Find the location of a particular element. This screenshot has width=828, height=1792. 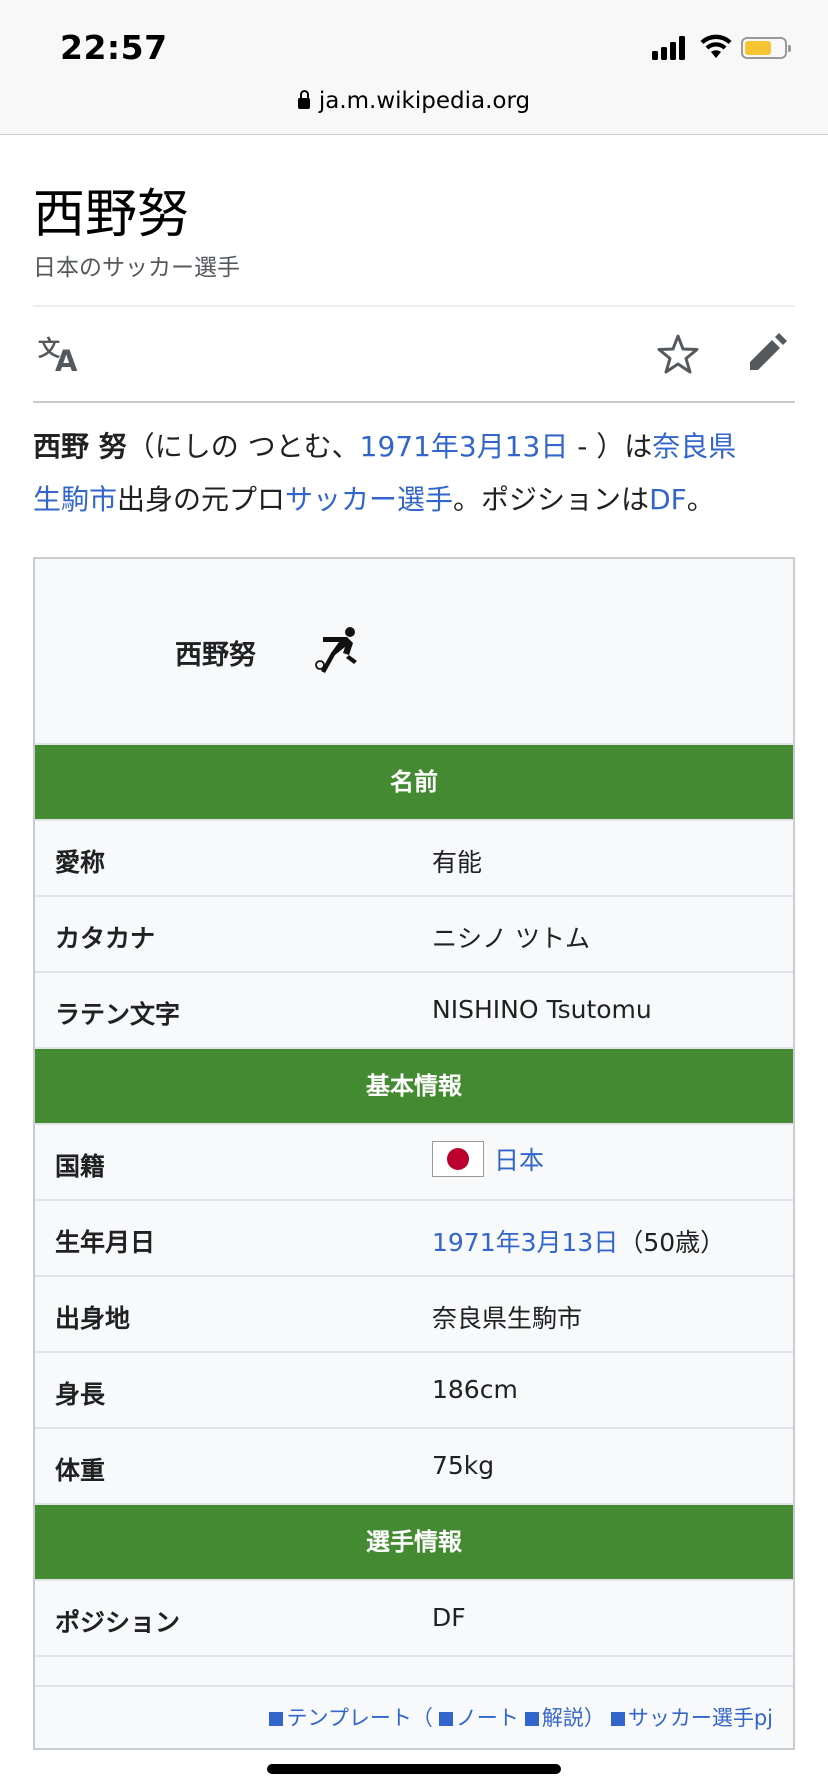

section-header-player: 選手情報 is located at coordinates (414, 1541).